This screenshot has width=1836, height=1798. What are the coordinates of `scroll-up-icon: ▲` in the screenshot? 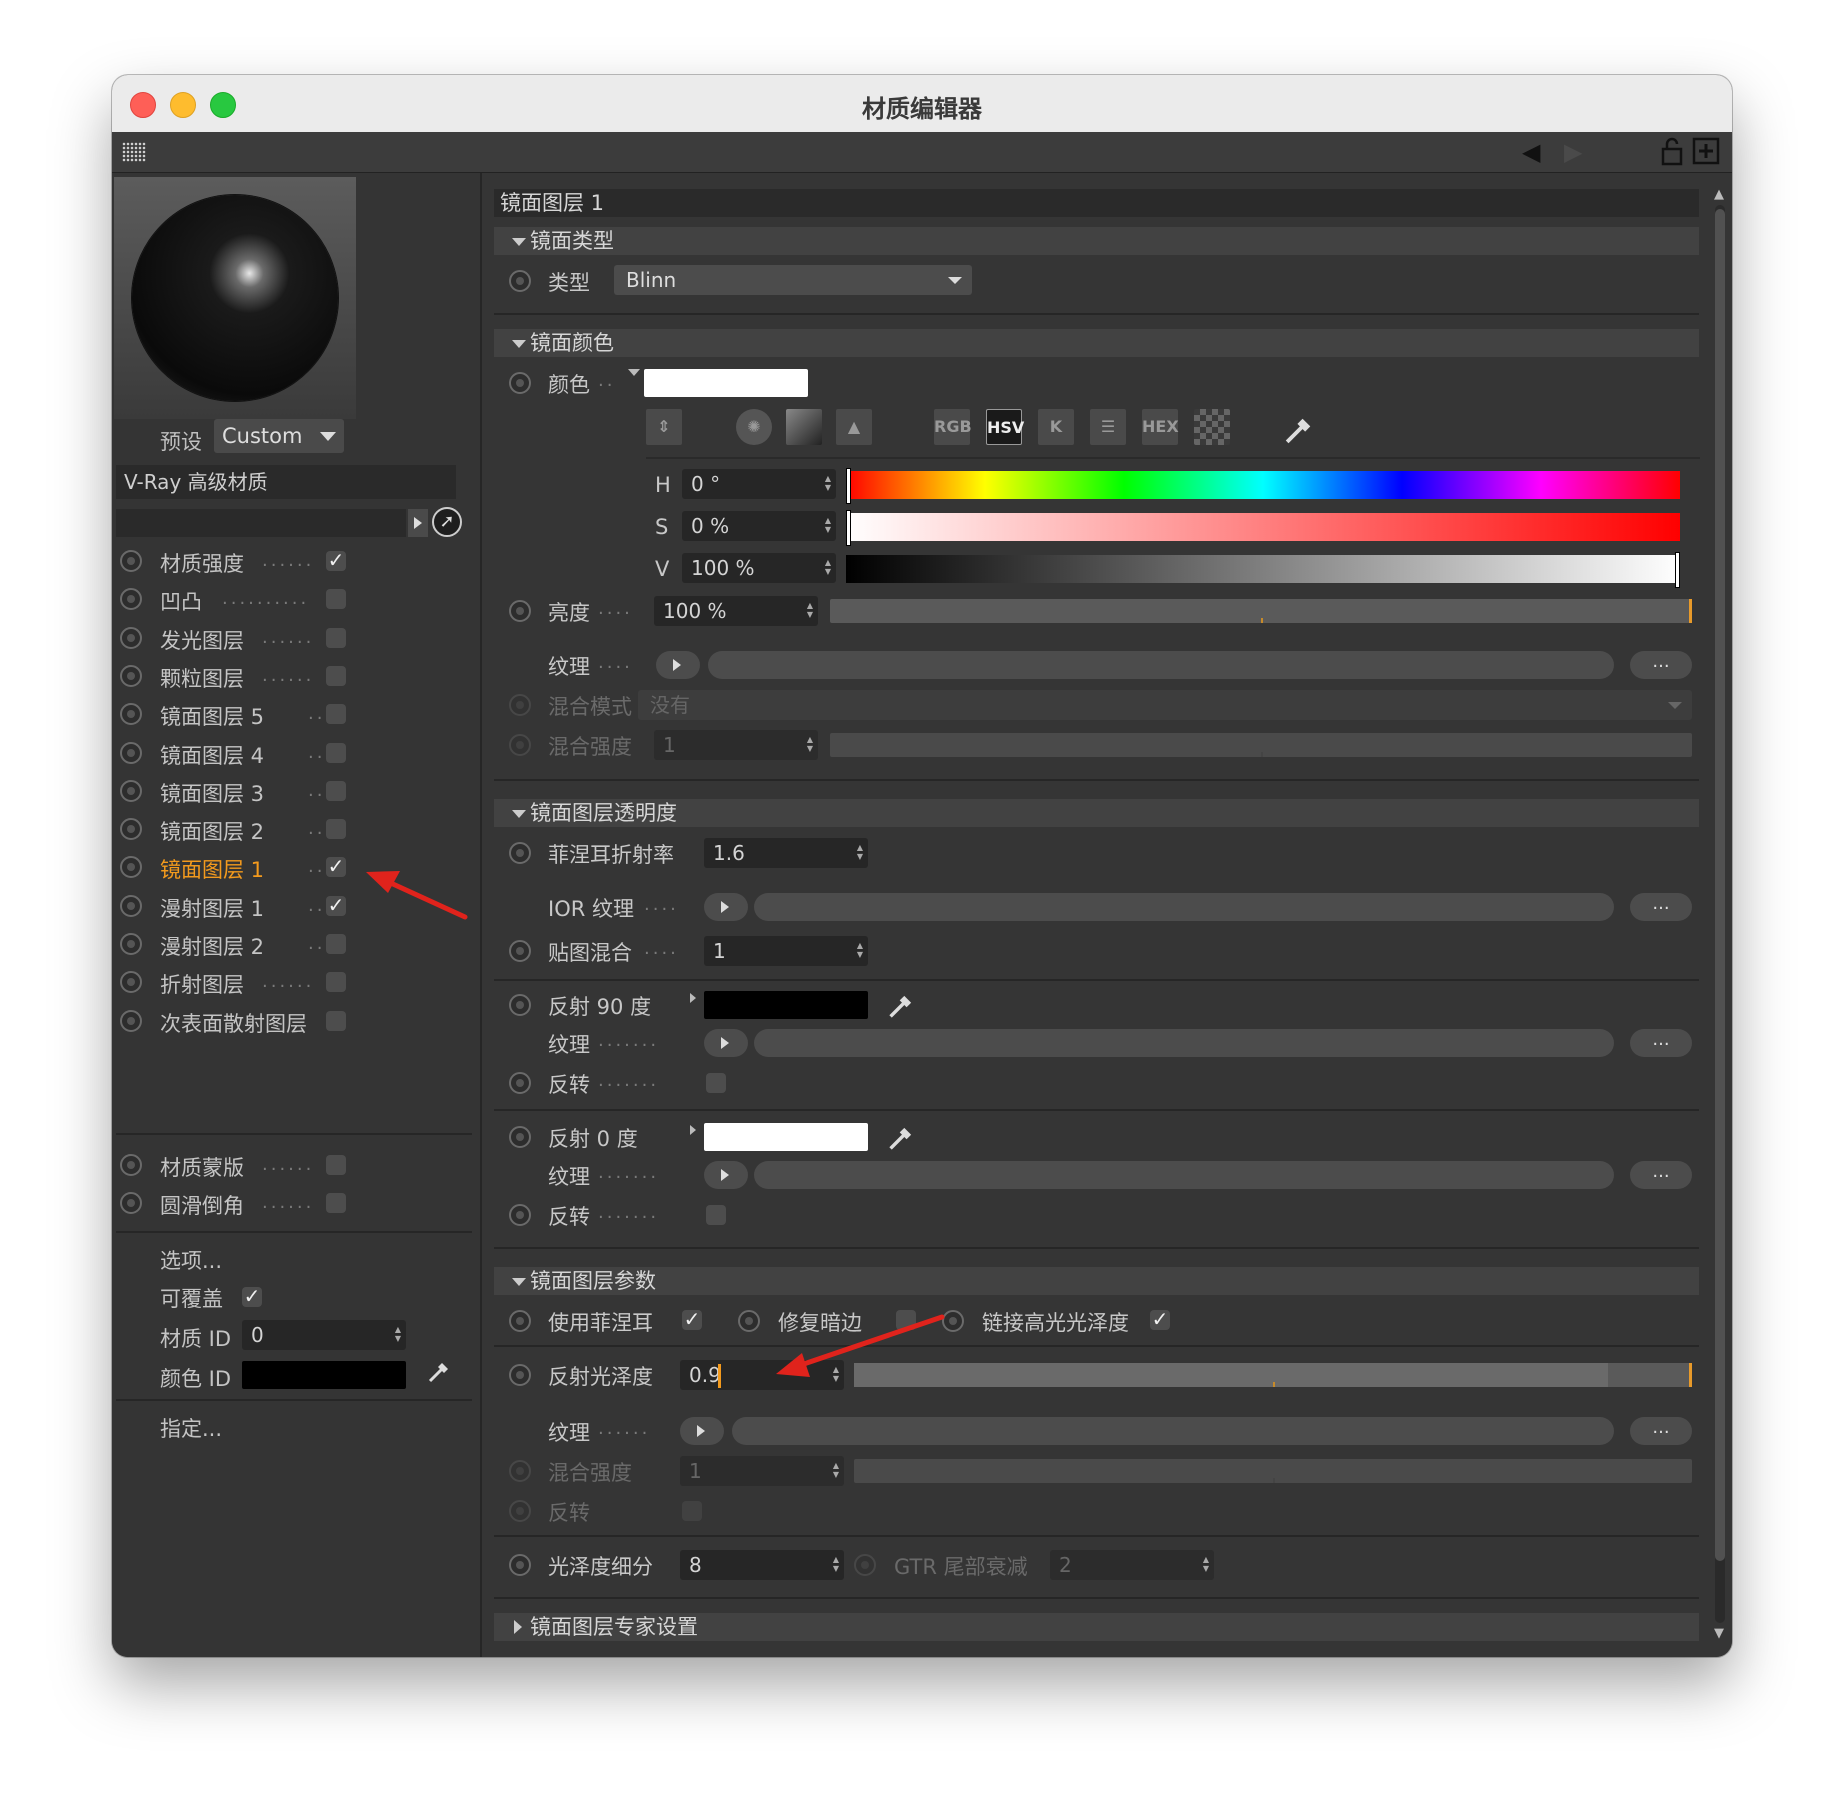 It's located at (1719, 194).